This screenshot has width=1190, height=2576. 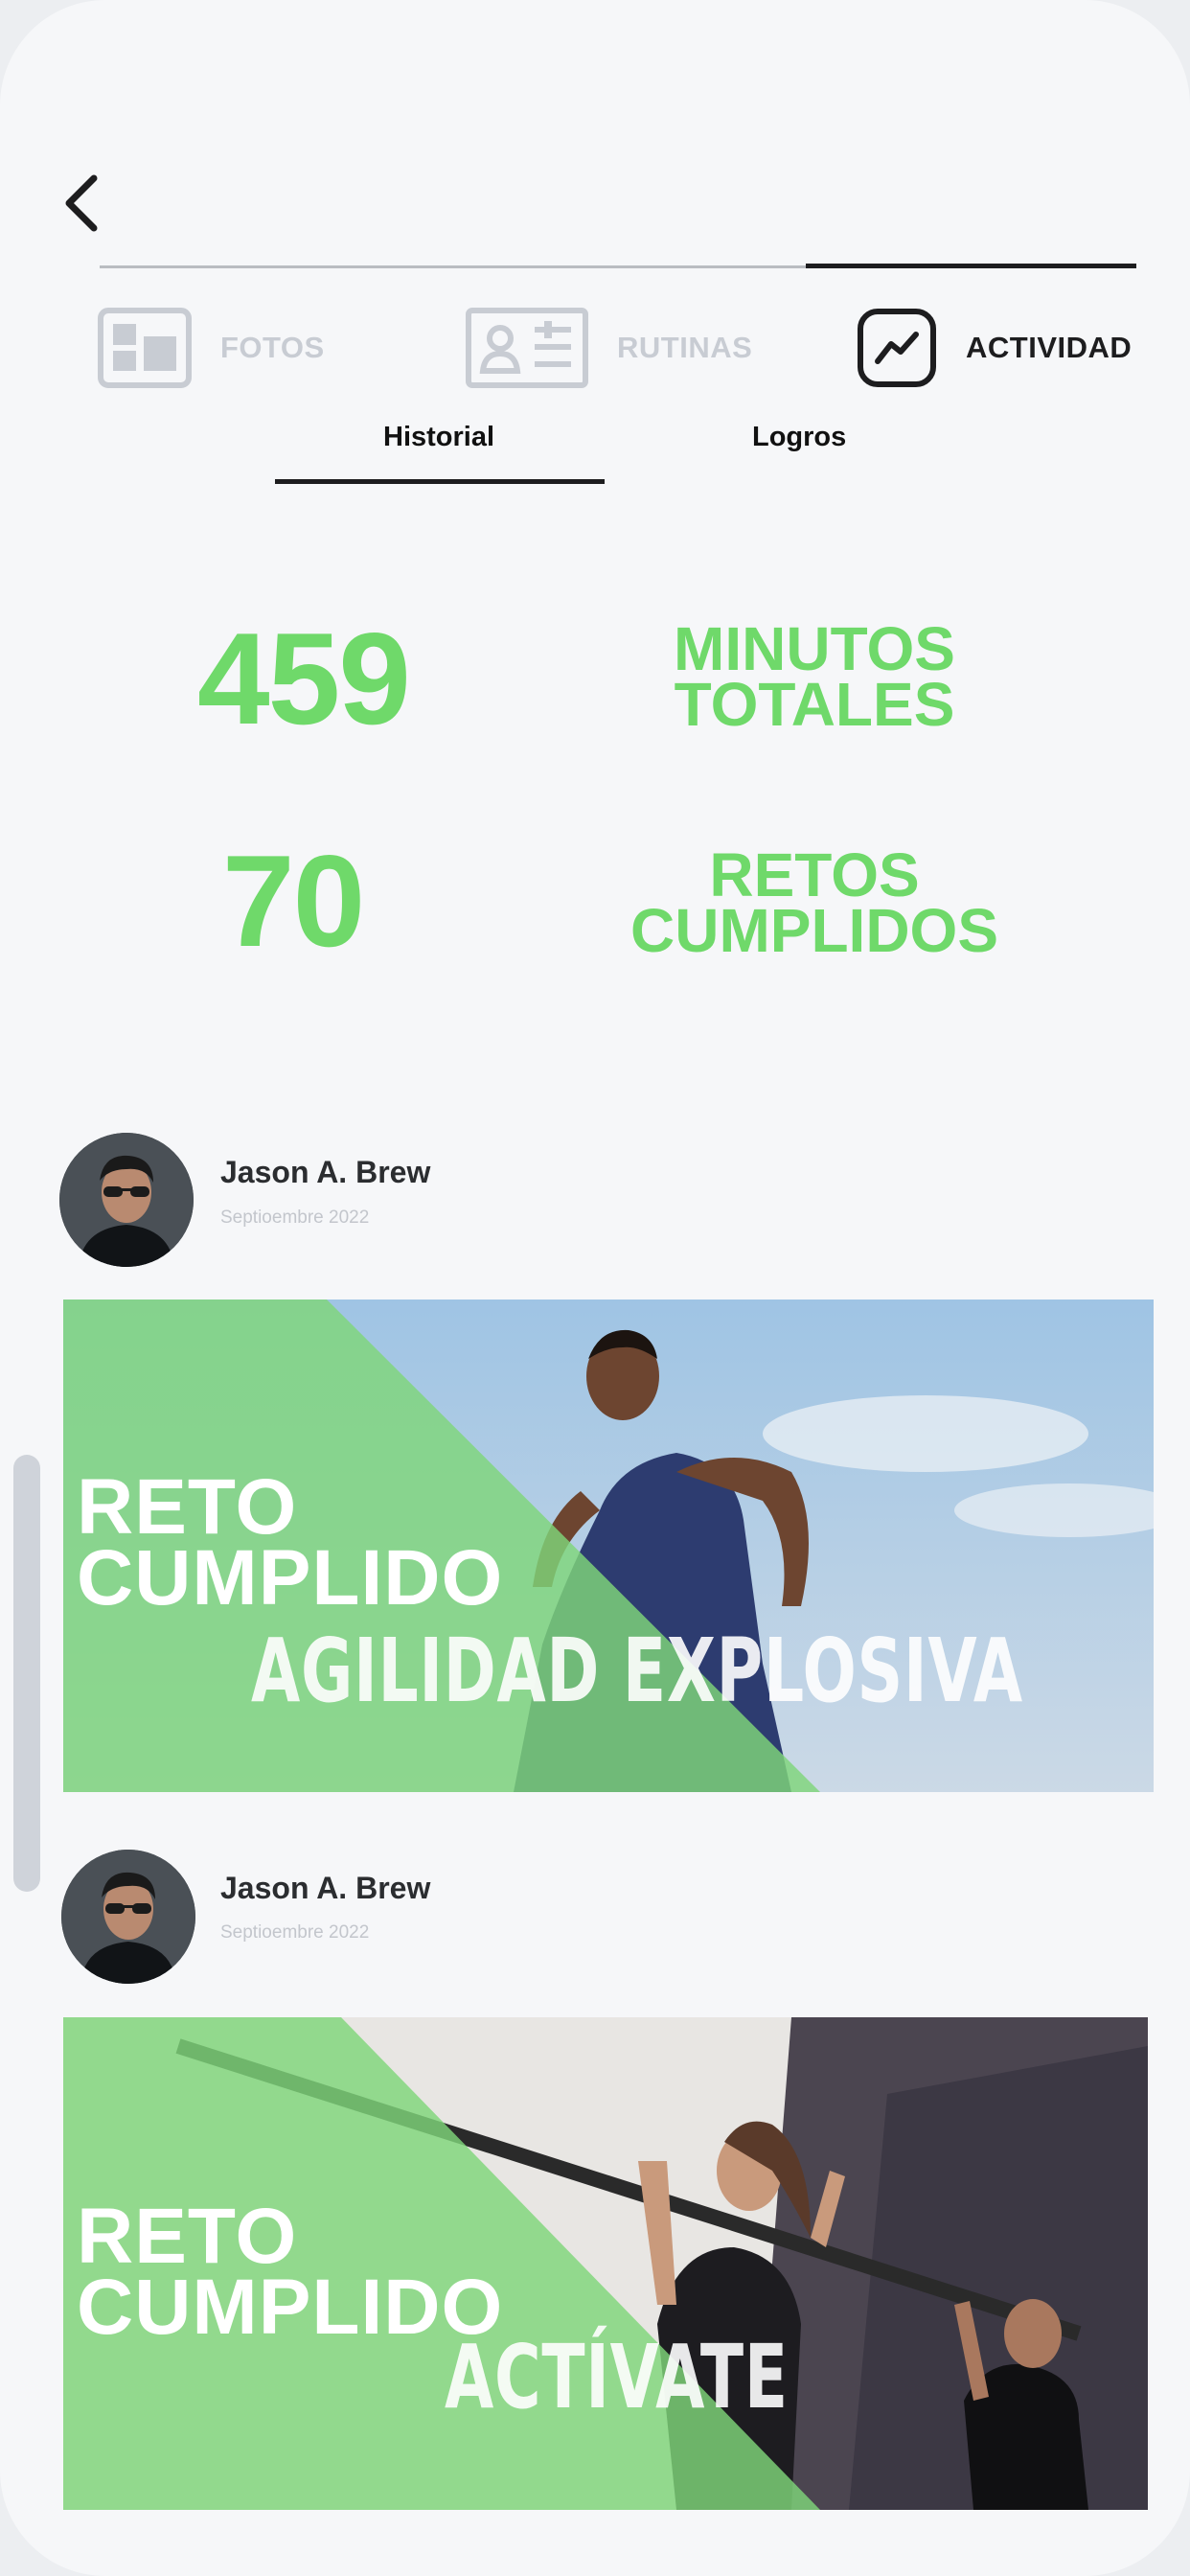 I want to click on challenge-title: AGILIDAD EXPLOSIVA, so click(x=637, y=1671).